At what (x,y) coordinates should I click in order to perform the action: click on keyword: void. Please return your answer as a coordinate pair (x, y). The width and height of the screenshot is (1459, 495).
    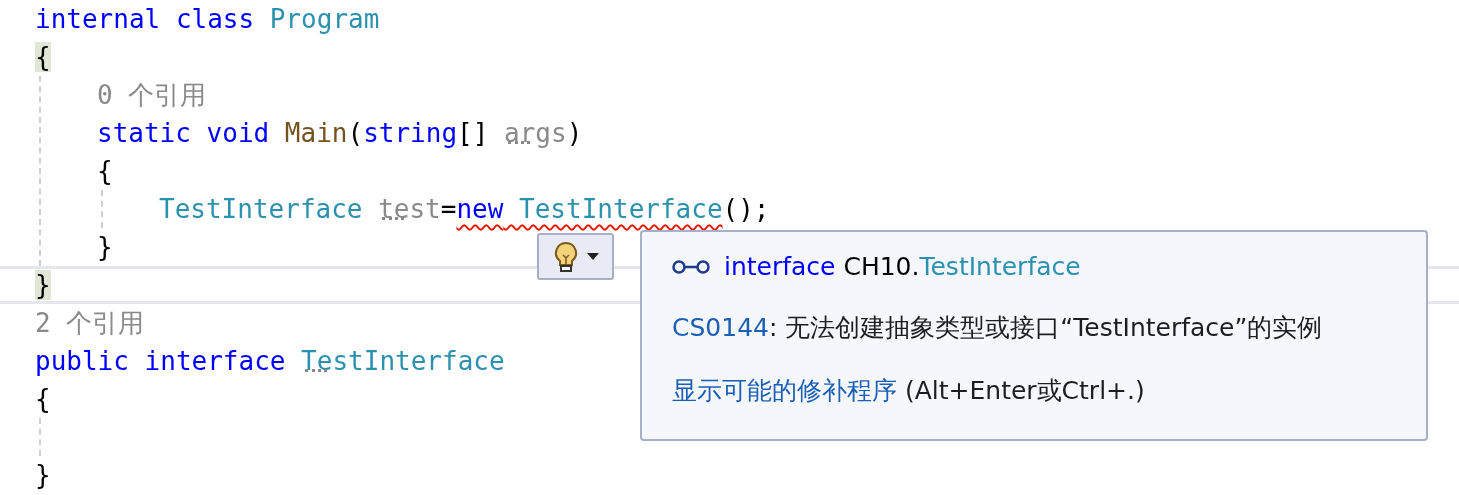
    Looking at the image, I should click on (237, 133).